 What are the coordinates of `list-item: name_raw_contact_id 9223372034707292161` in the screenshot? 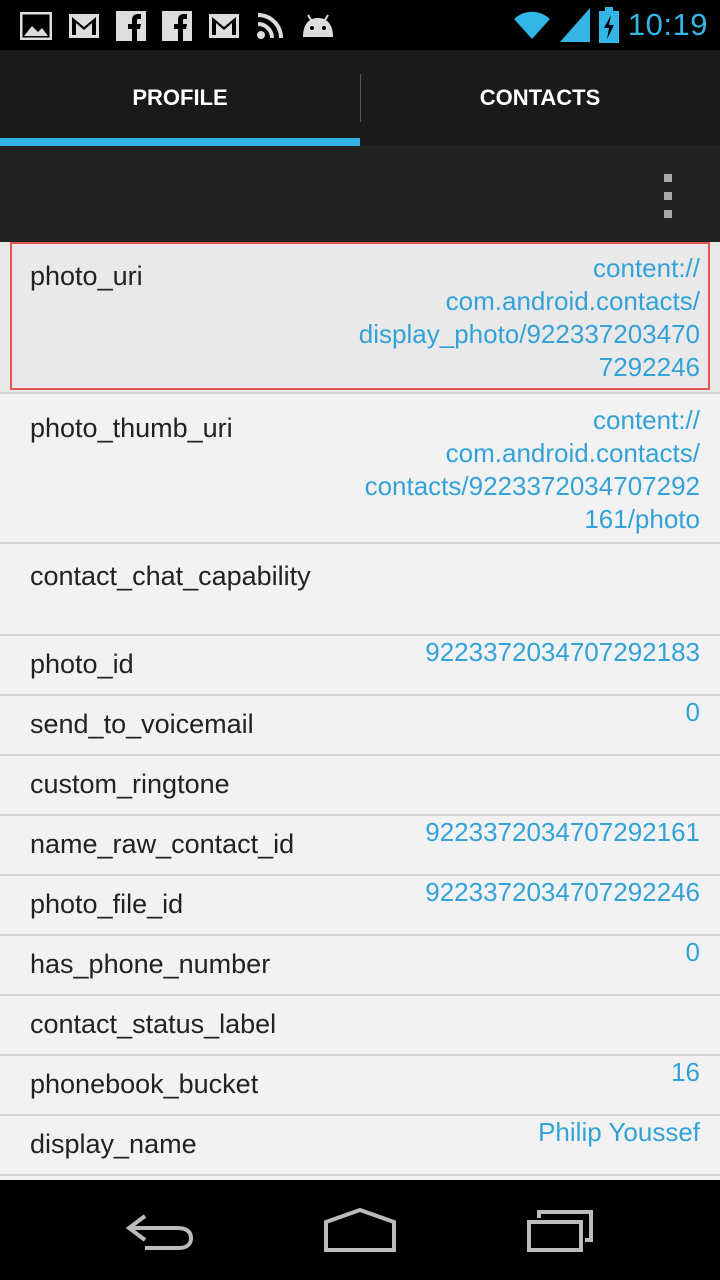 It's located at (360, 846).